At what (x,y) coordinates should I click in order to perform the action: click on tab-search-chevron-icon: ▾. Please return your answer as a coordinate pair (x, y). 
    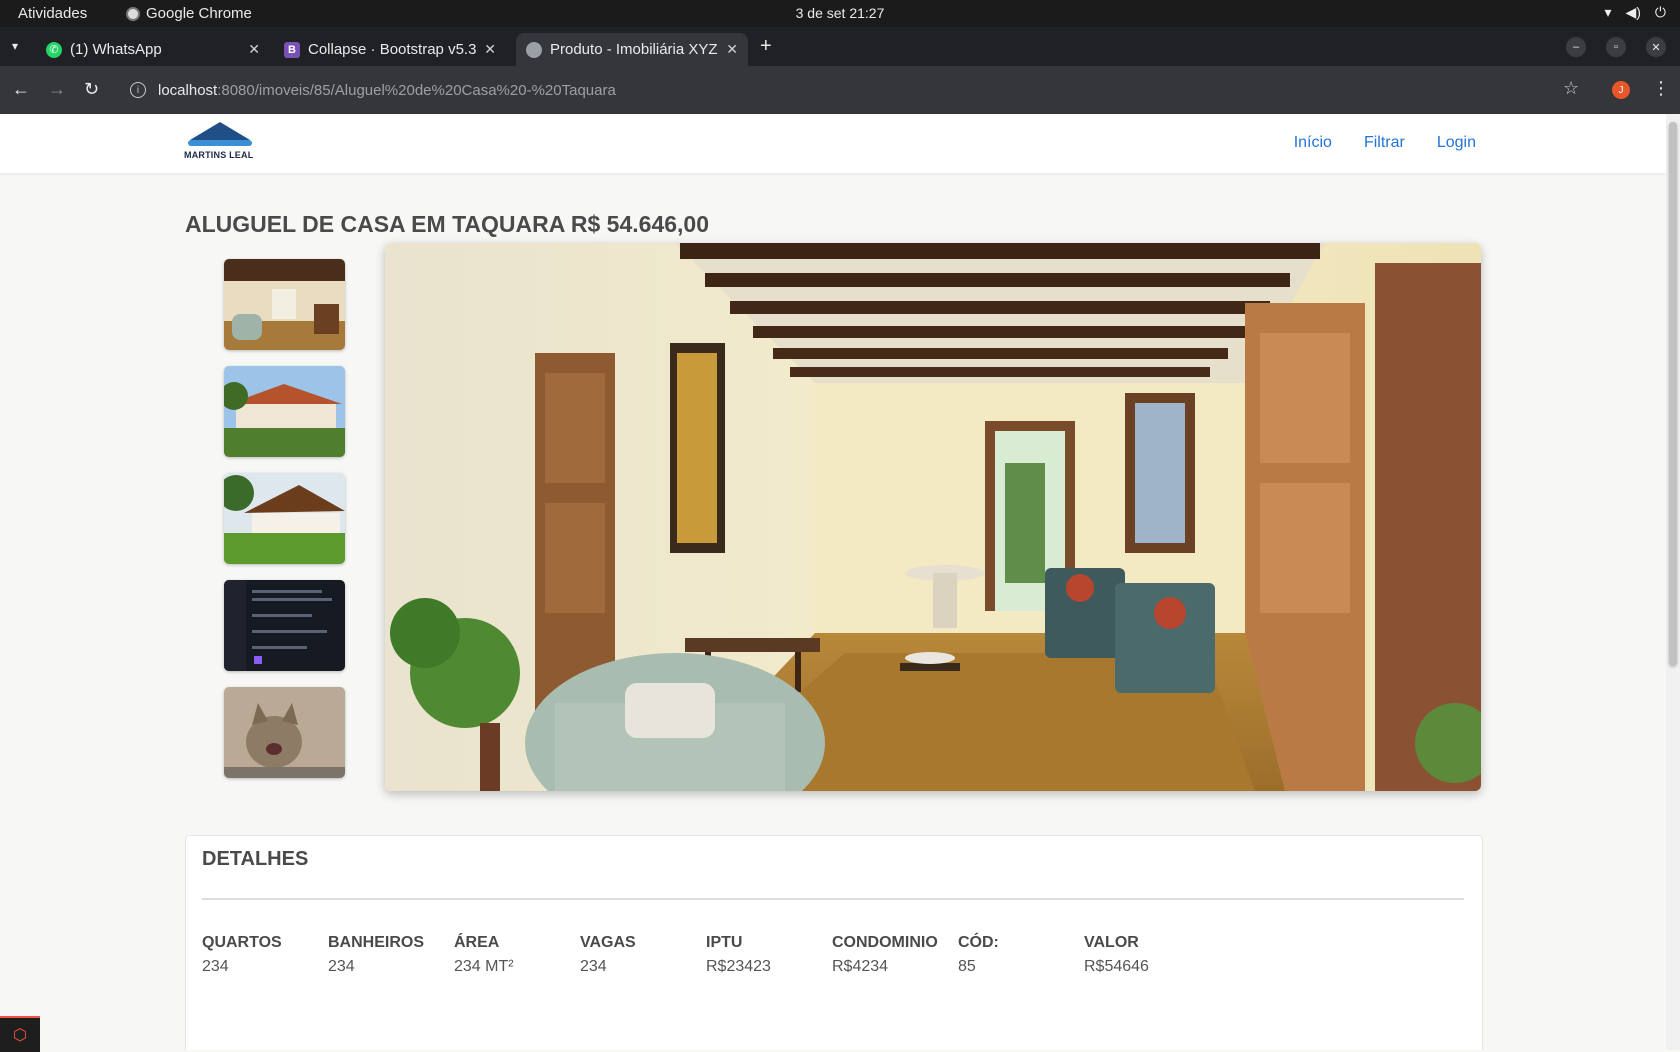
    Looking at the image, I should click on (15, 46).